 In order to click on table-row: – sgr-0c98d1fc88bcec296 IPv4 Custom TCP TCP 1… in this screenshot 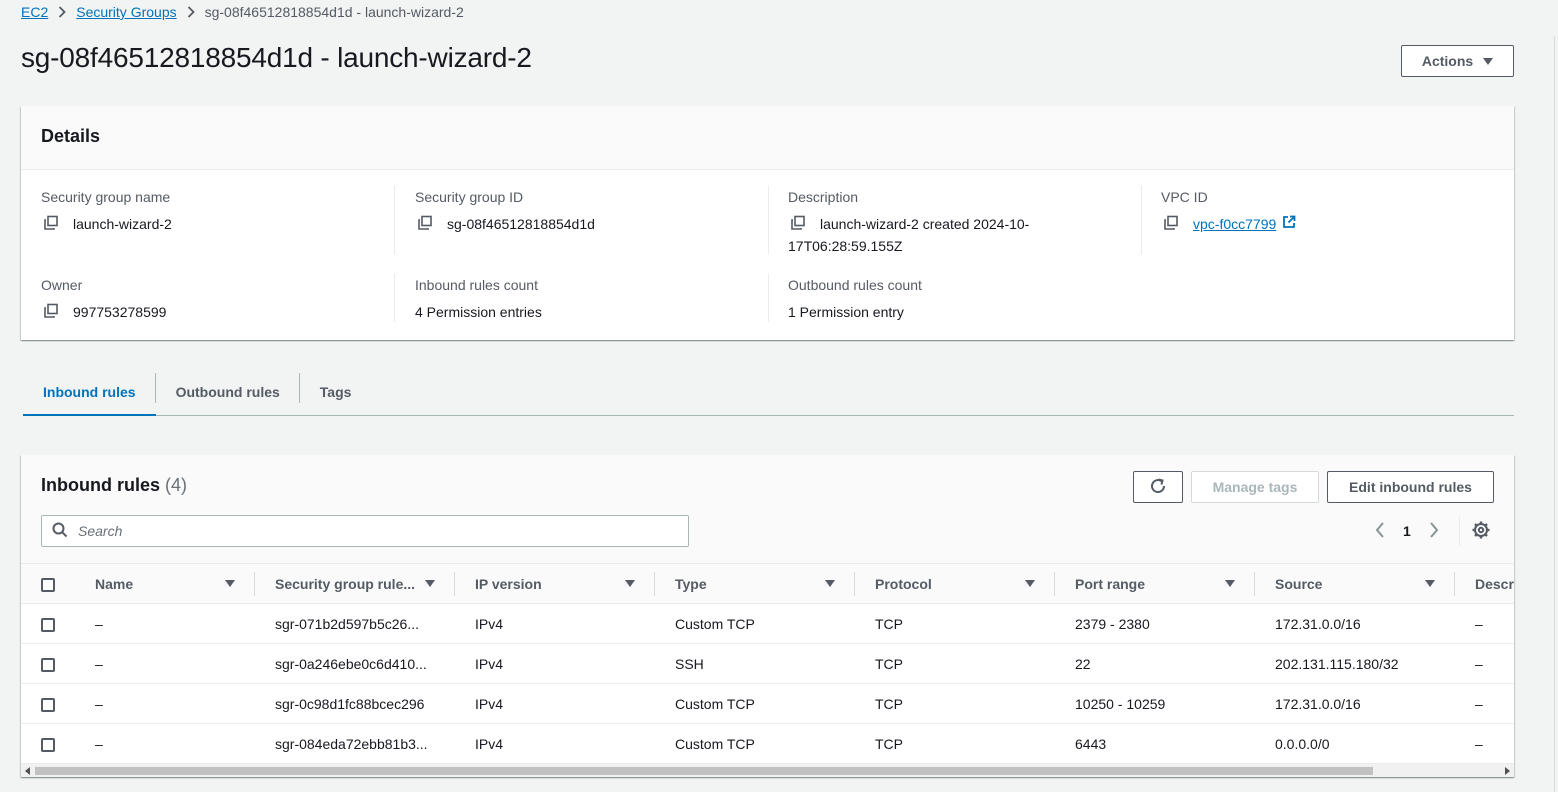, I will do `click(767, 703)`.